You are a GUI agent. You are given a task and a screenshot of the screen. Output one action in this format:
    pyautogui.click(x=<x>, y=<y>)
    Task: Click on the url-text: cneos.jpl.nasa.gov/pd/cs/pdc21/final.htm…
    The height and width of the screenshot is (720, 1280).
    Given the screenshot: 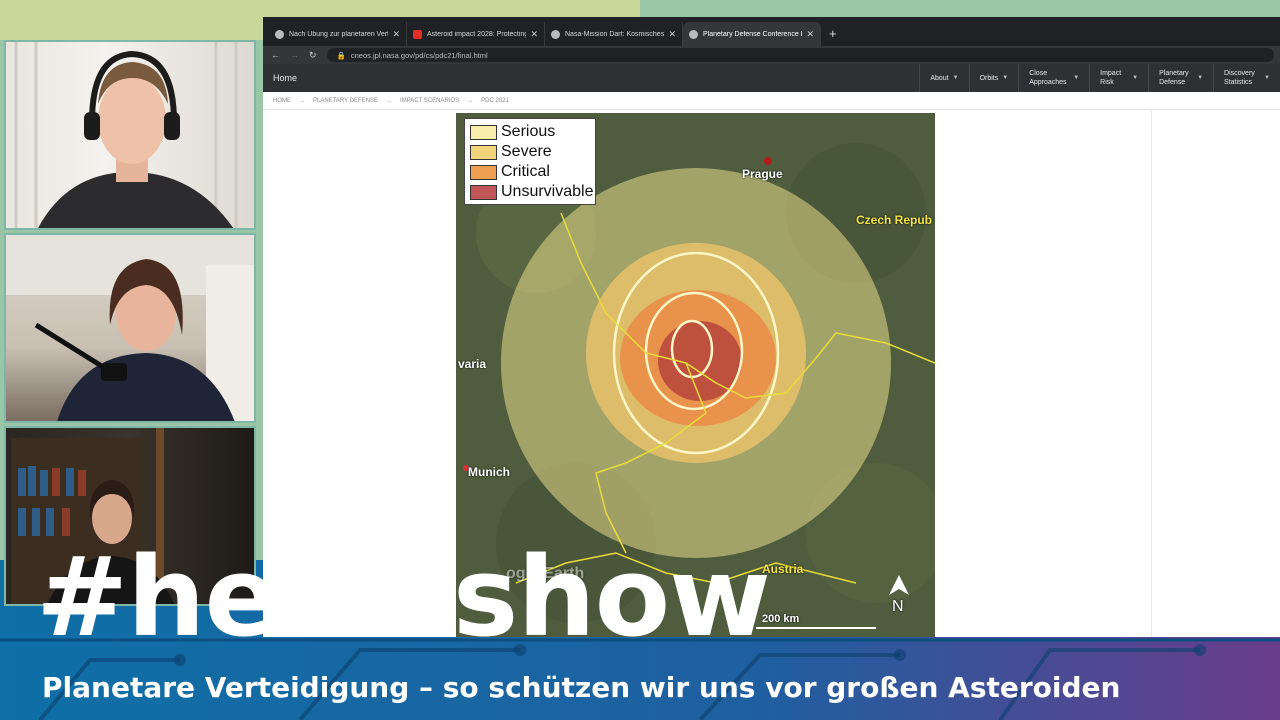 What is the action you would take?
    pyautogui.click(x=419, y=55)
    